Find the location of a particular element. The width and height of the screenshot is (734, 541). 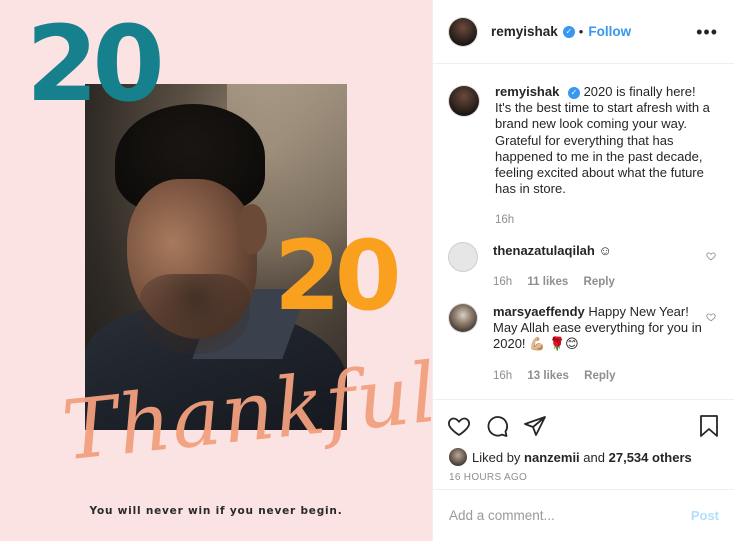

caption-time: 16h is located at coordinates (504, 220).